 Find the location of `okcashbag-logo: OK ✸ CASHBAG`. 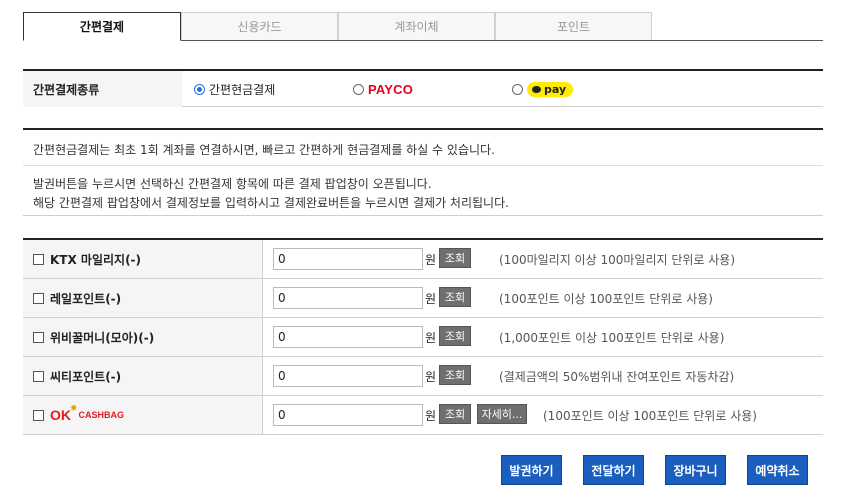

okcashbag-logo: OK ✸ CASHBAG is located at coordinates (87, 413).